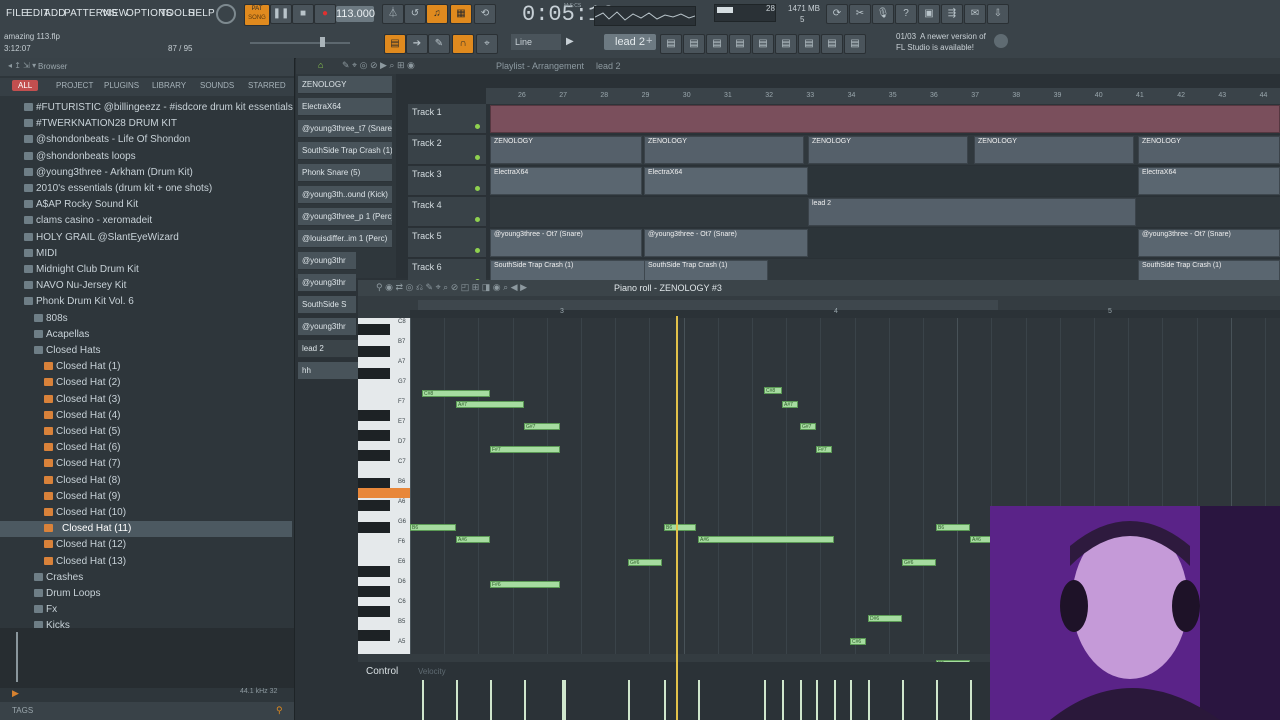  I want to click on browser-folder-item: A$AP Rocky Sound Kit, so click(146, 205).